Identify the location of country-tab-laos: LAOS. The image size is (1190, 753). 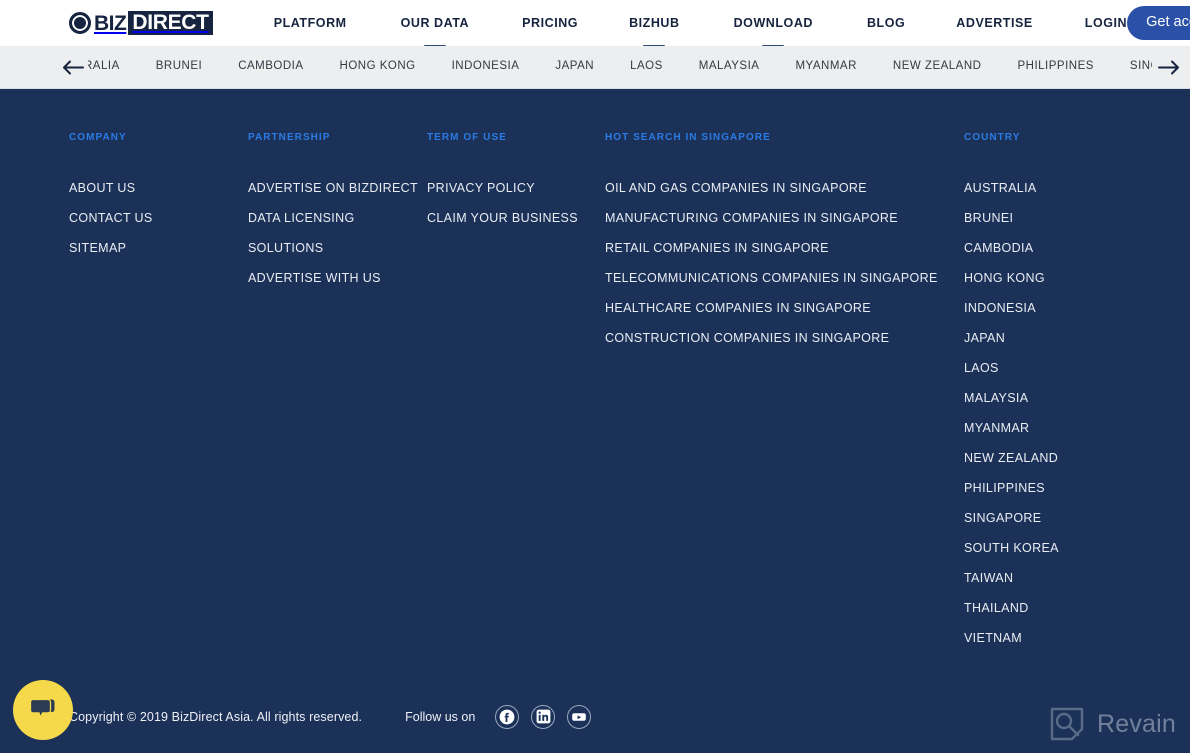
(646, 67).